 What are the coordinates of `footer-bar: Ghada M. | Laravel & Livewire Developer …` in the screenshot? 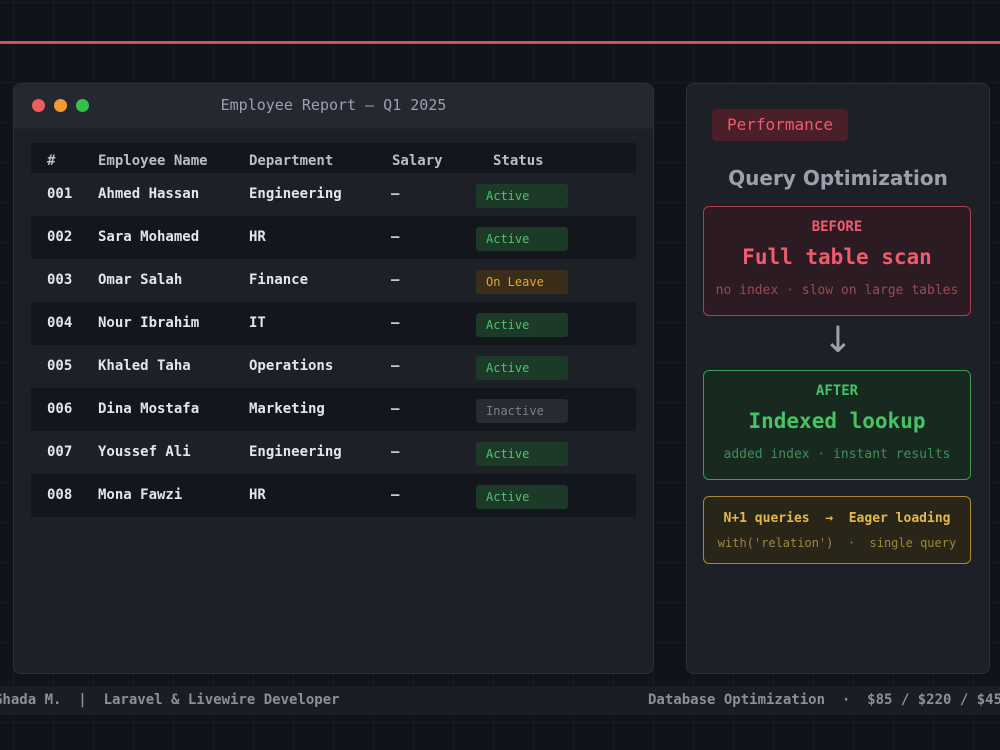 It's located at (500, 700).